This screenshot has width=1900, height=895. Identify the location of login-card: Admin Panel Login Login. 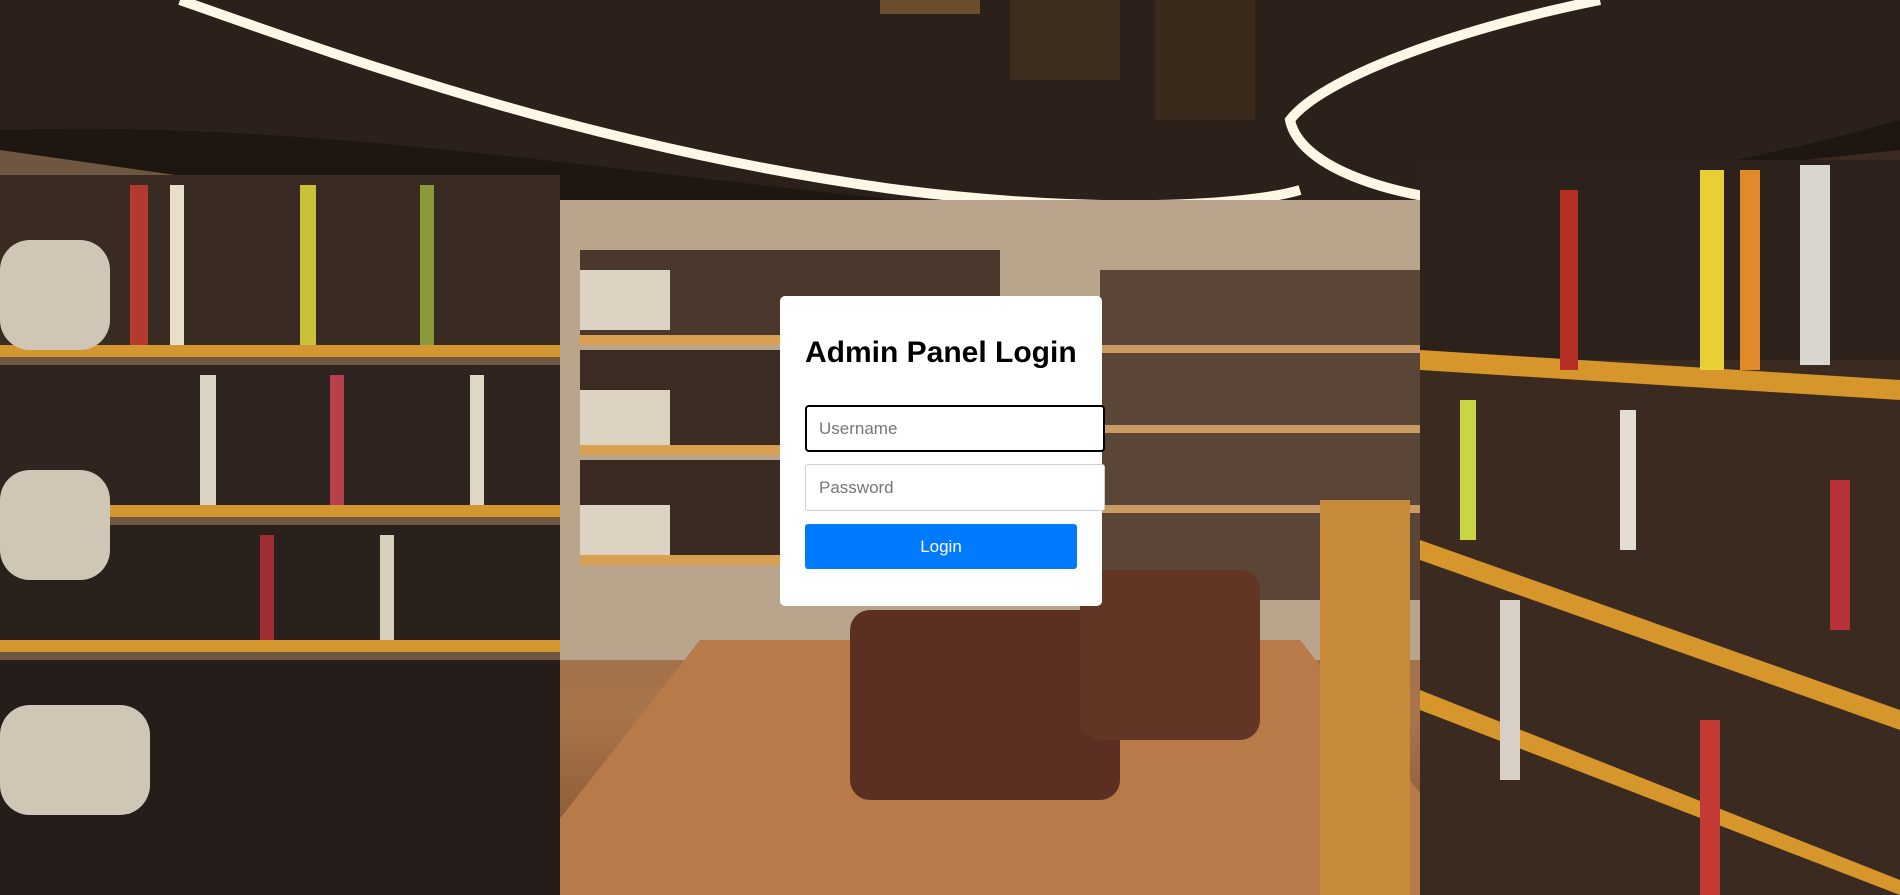
(942, 451).